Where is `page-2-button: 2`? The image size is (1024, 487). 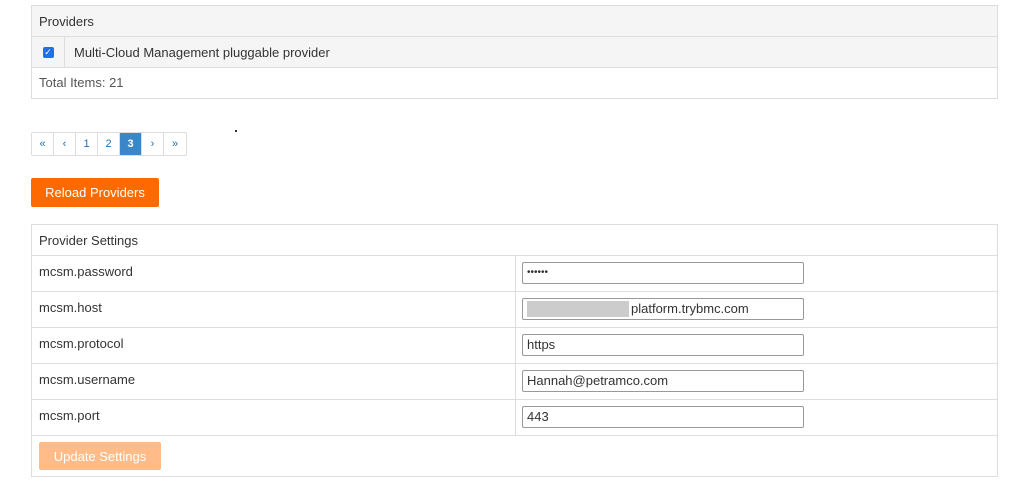 page-2-button: 2 is located at coordinates (109, 144).